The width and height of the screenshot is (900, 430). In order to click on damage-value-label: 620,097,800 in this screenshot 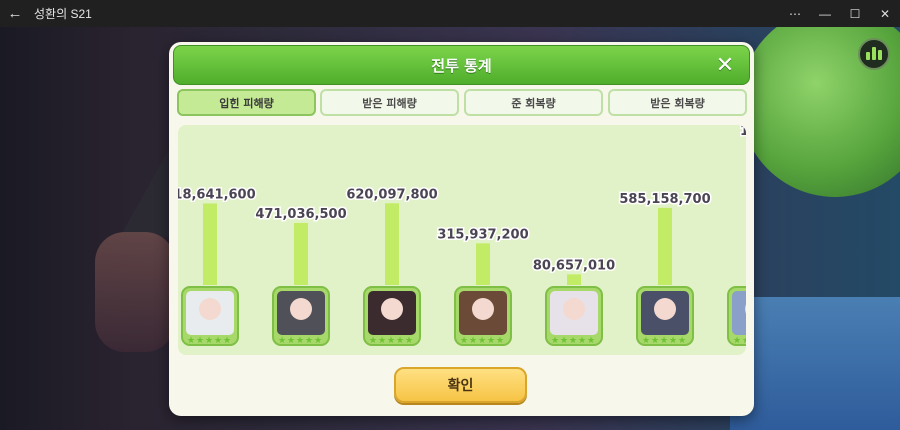, I will do `click(391, 194)`.